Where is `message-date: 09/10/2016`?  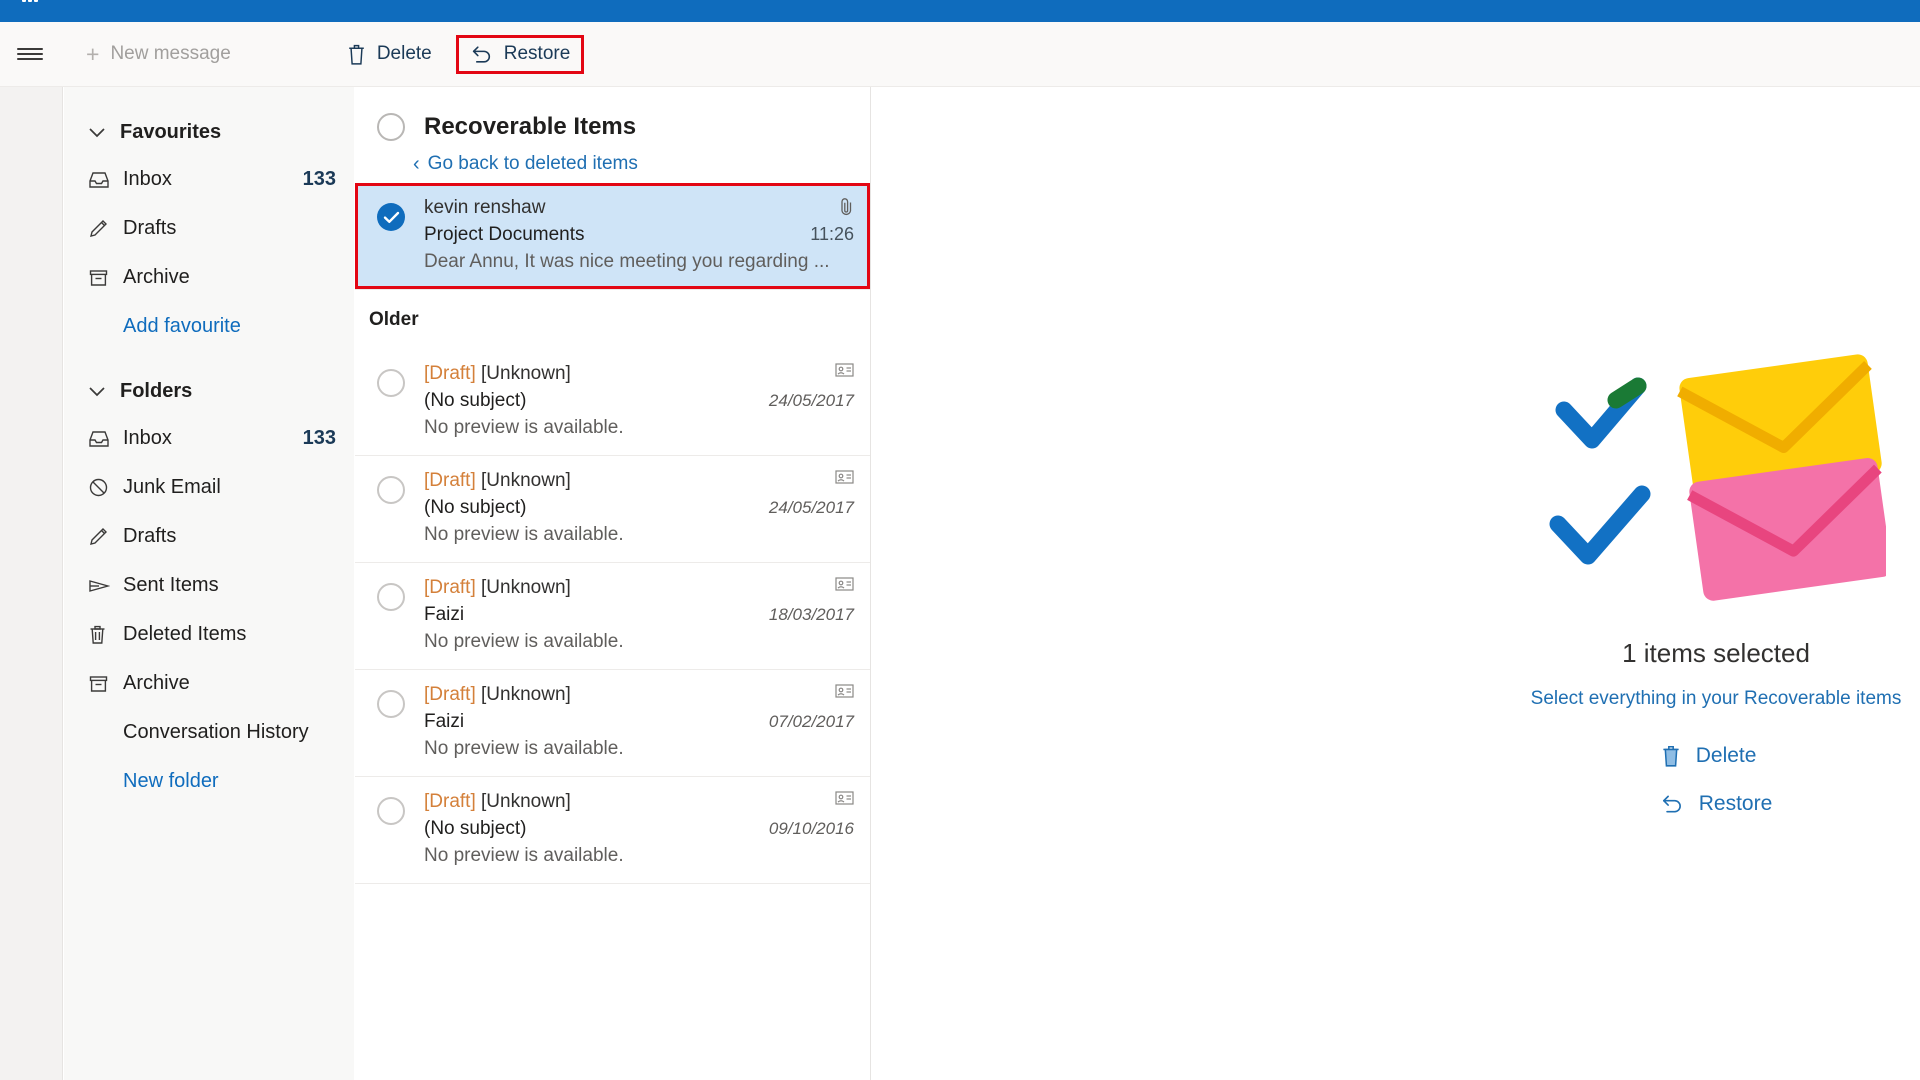
message-date: 09/10/2016 is located at coordinates (811, 828).